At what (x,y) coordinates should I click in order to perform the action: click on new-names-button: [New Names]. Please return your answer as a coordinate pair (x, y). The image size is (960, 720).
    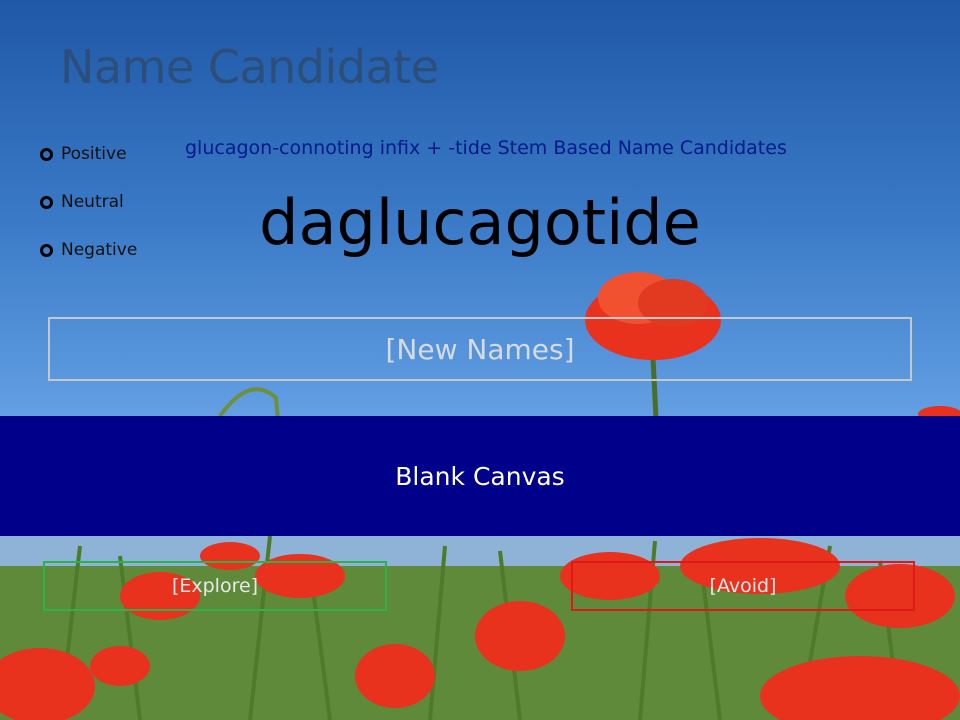
    Looking at the image, I should click on (480, 349).